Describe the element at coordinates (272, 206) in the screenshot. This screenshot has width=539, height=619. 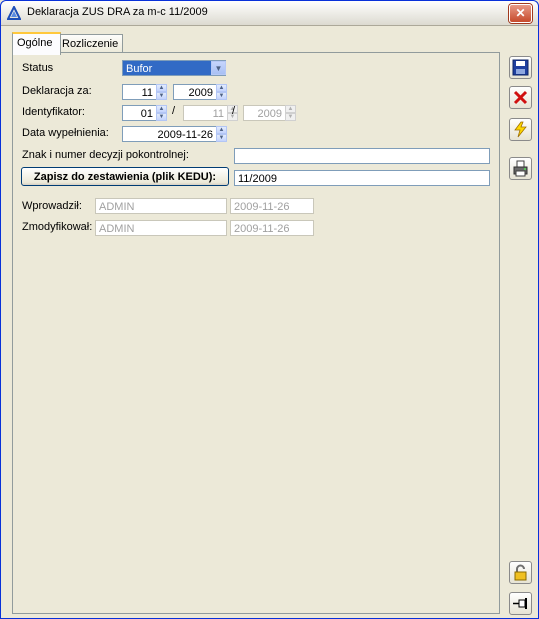
I see `wprowadzil-date-field: 2009-11-26` at that location.